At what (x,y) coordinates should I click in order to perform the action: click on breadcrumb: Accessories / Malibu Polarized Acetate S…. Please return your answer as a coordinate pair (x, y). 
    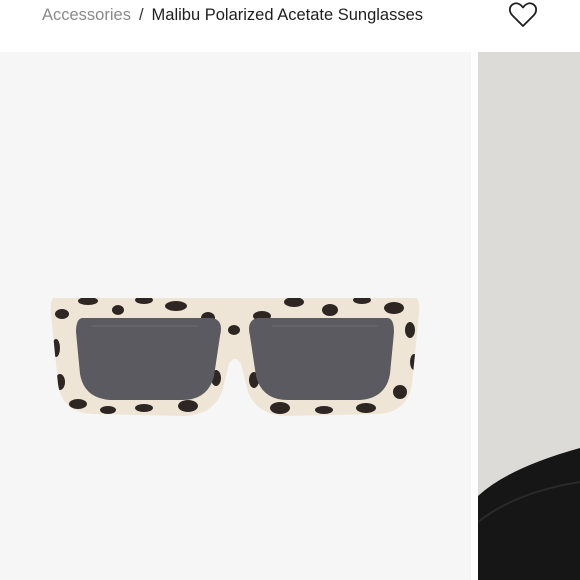
    Looking at the image, I should click on (232, 15).